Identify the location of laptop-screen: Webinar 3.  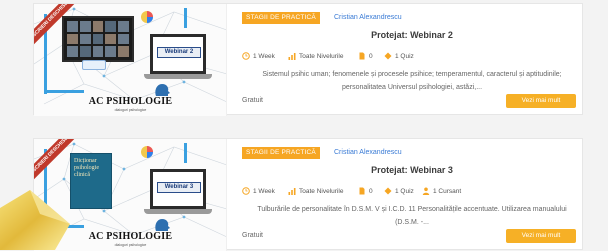
(178, 189).